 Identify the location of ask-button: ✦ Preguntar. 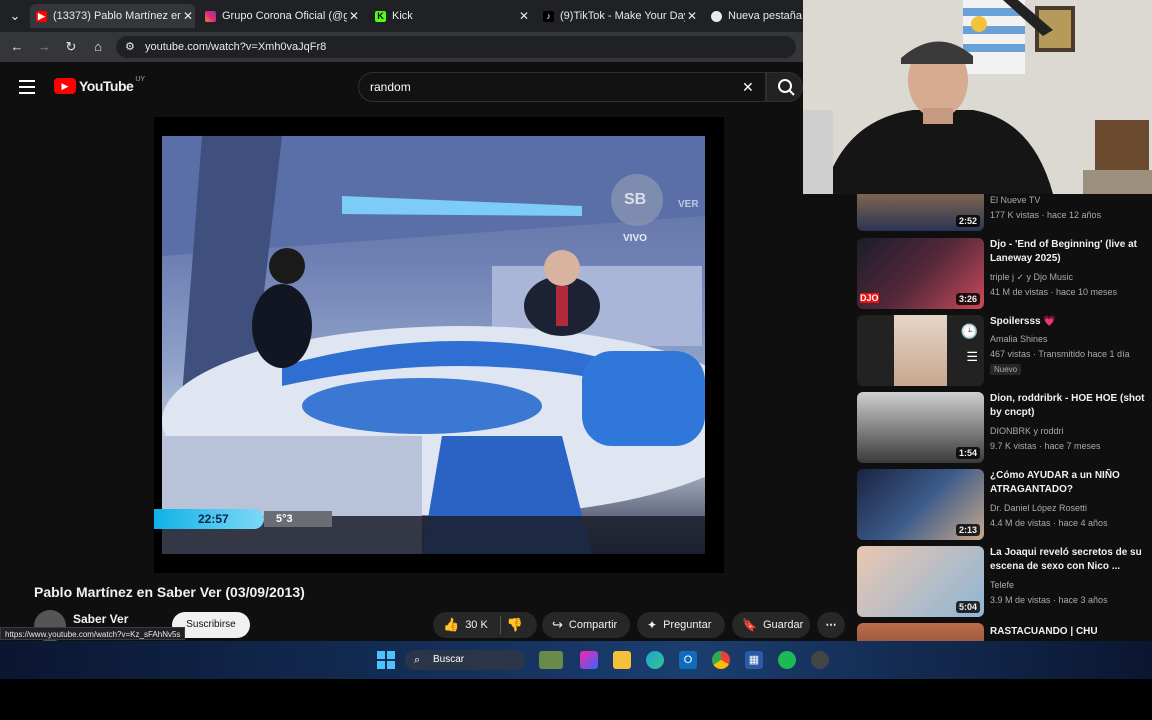
(681, 625).